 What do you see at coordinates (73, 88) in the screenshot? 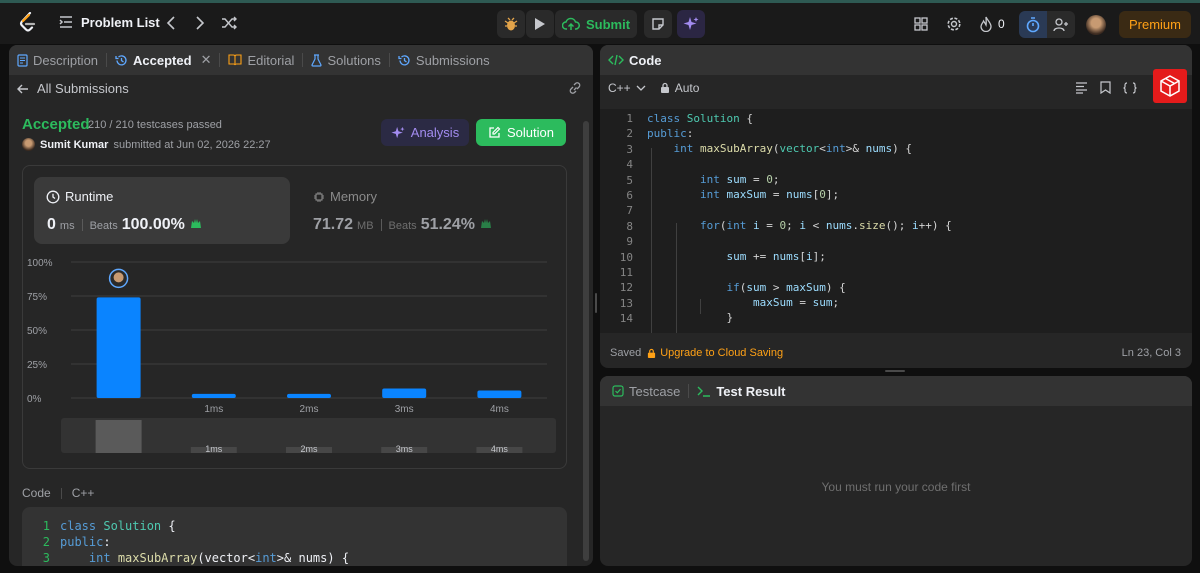
I see `all-submissions-link: All Submissions` at bounding box center [73, 88].